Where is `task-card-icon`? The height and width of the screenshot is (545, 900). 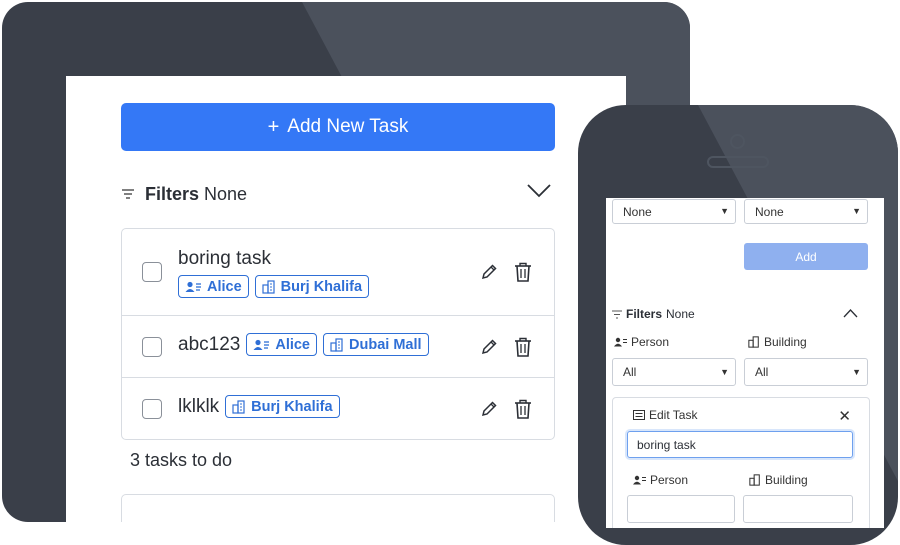
task-card-icon is located at coordinates (639, 415).